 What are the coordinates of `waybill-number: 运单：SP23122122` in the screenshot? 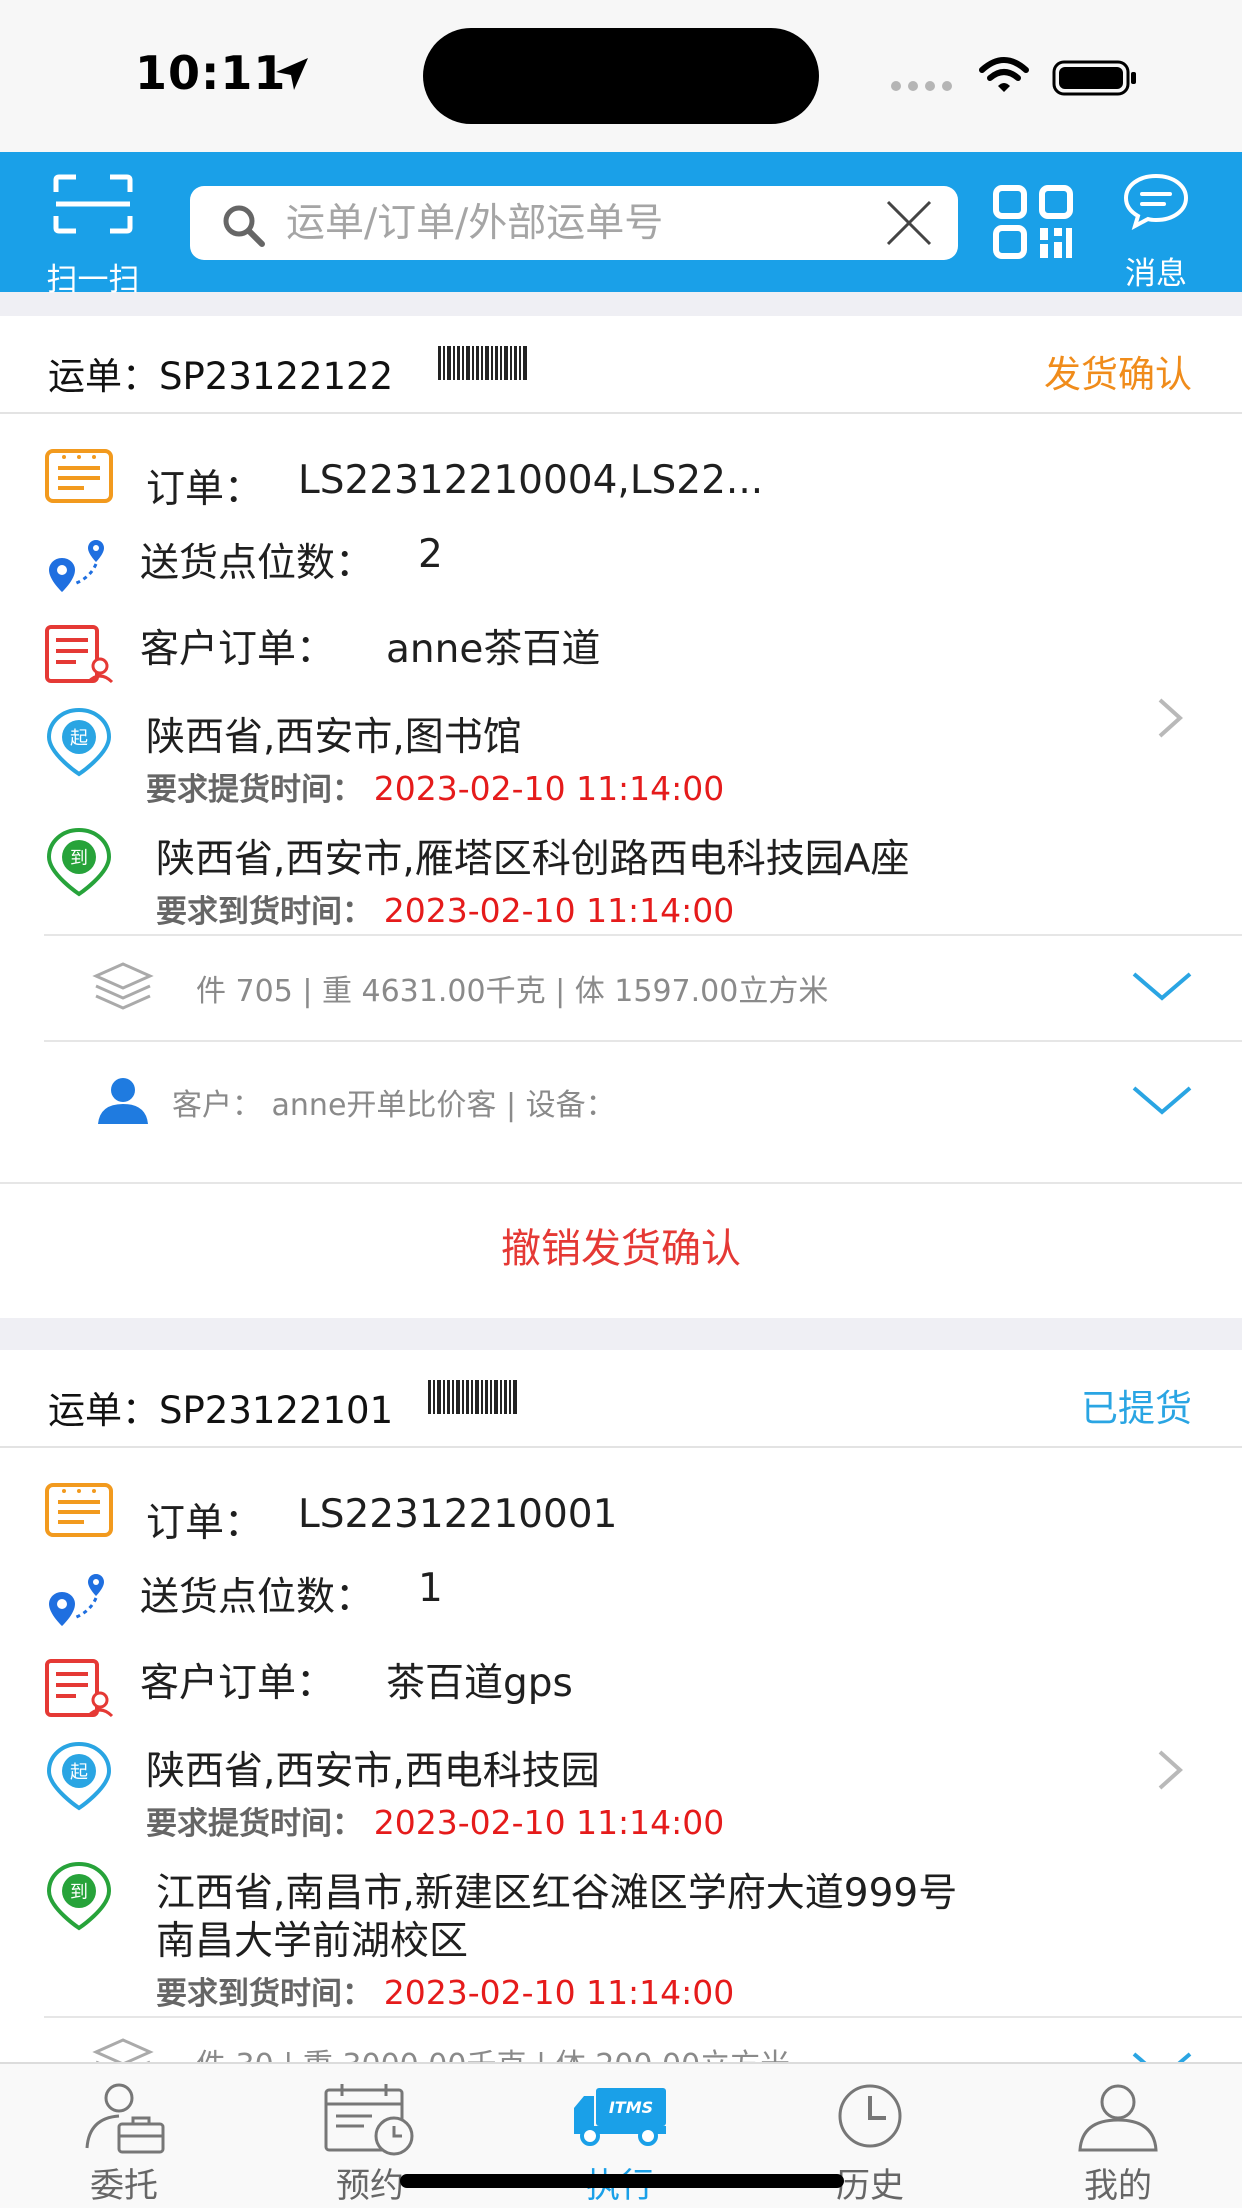 It's located at (221, 376).